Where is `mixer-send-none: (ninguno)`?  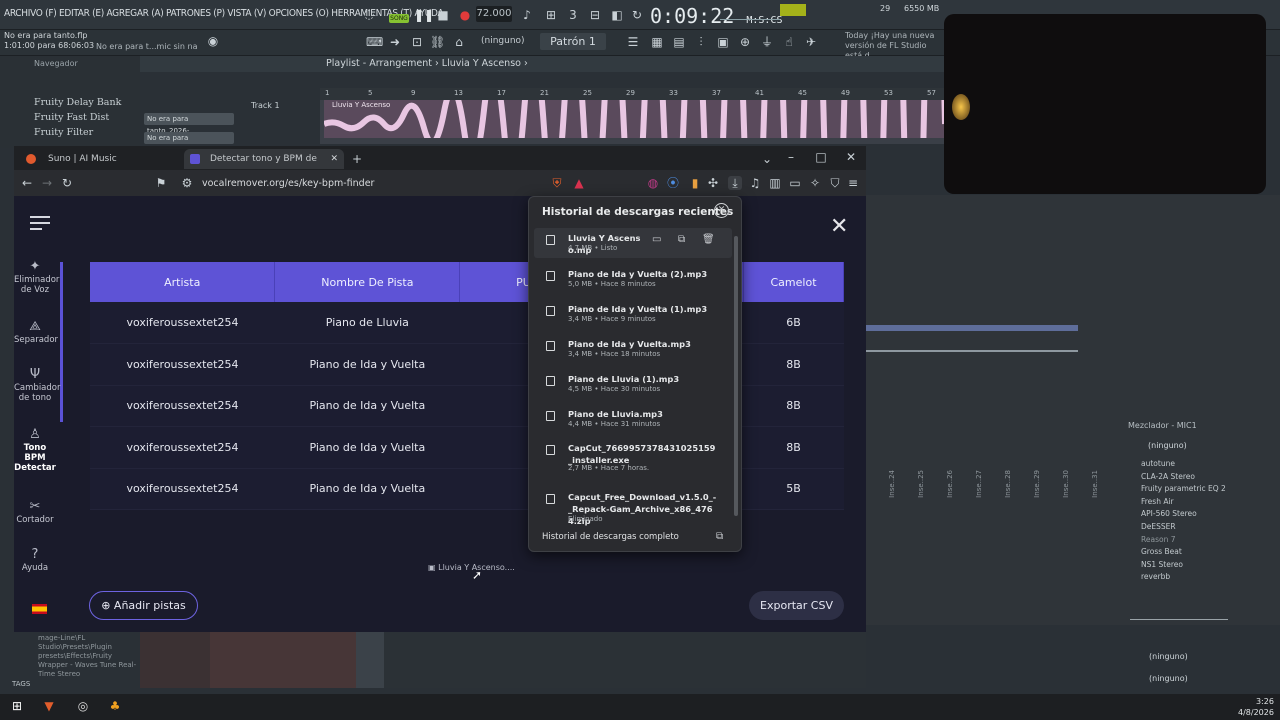 mixer-send-none: (ninguno) is located at coordinates (1168, 656).